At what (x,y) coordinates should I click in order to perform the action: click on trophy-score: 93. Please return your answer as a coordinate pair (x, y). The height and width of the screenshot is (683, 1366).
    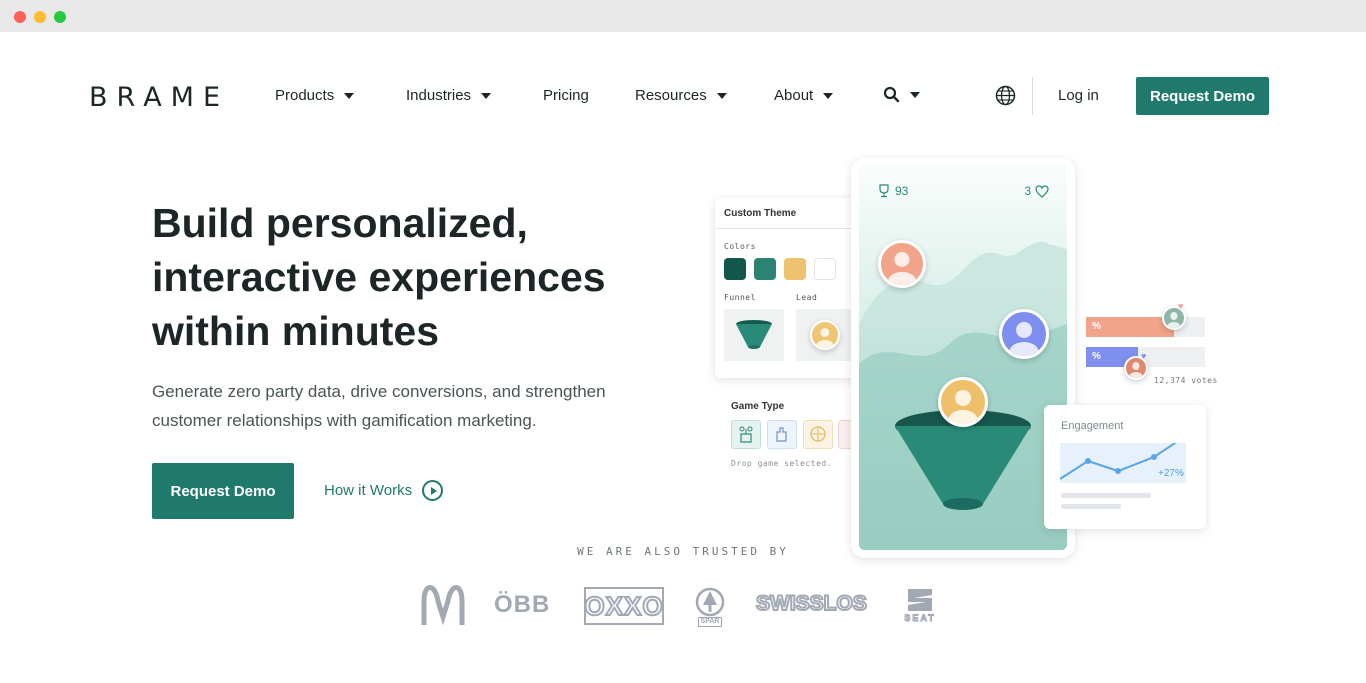
    Looking at the image, I should click on (902, 191).